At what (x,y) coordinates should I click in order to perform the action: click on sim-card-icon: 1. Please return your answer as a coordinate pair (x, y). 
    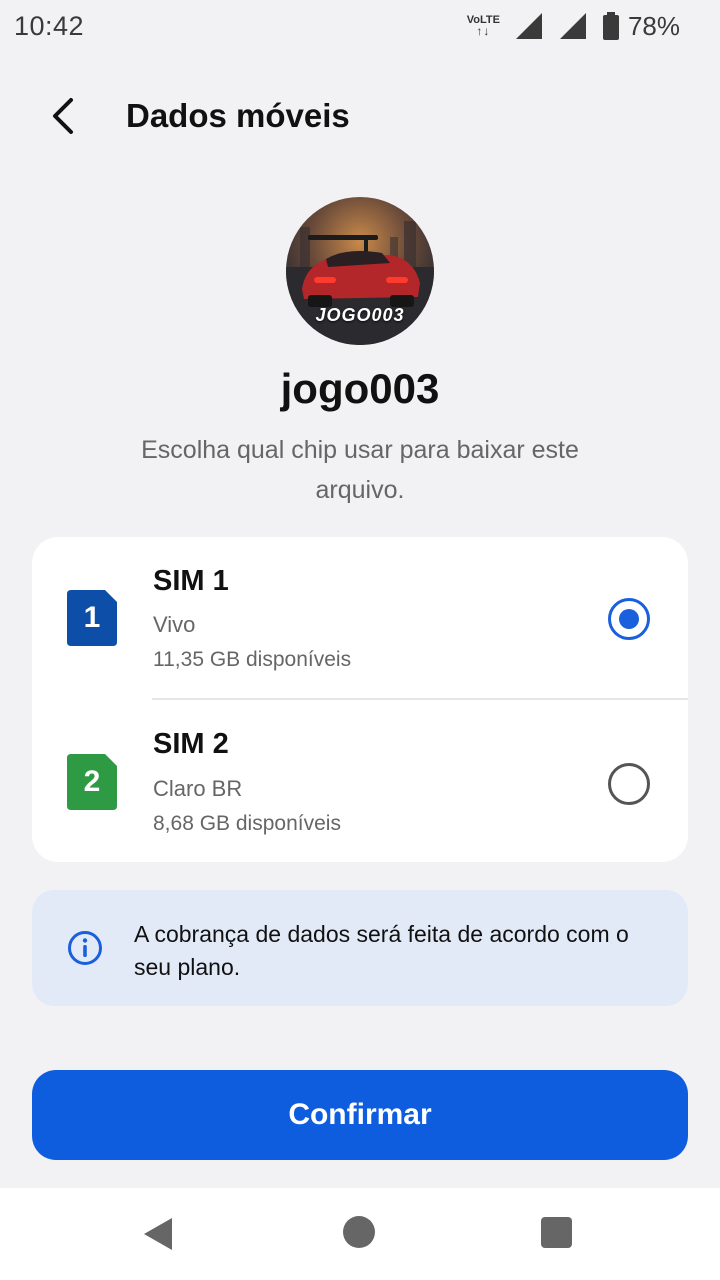
    Looking at the image, I should click on (92, 618).